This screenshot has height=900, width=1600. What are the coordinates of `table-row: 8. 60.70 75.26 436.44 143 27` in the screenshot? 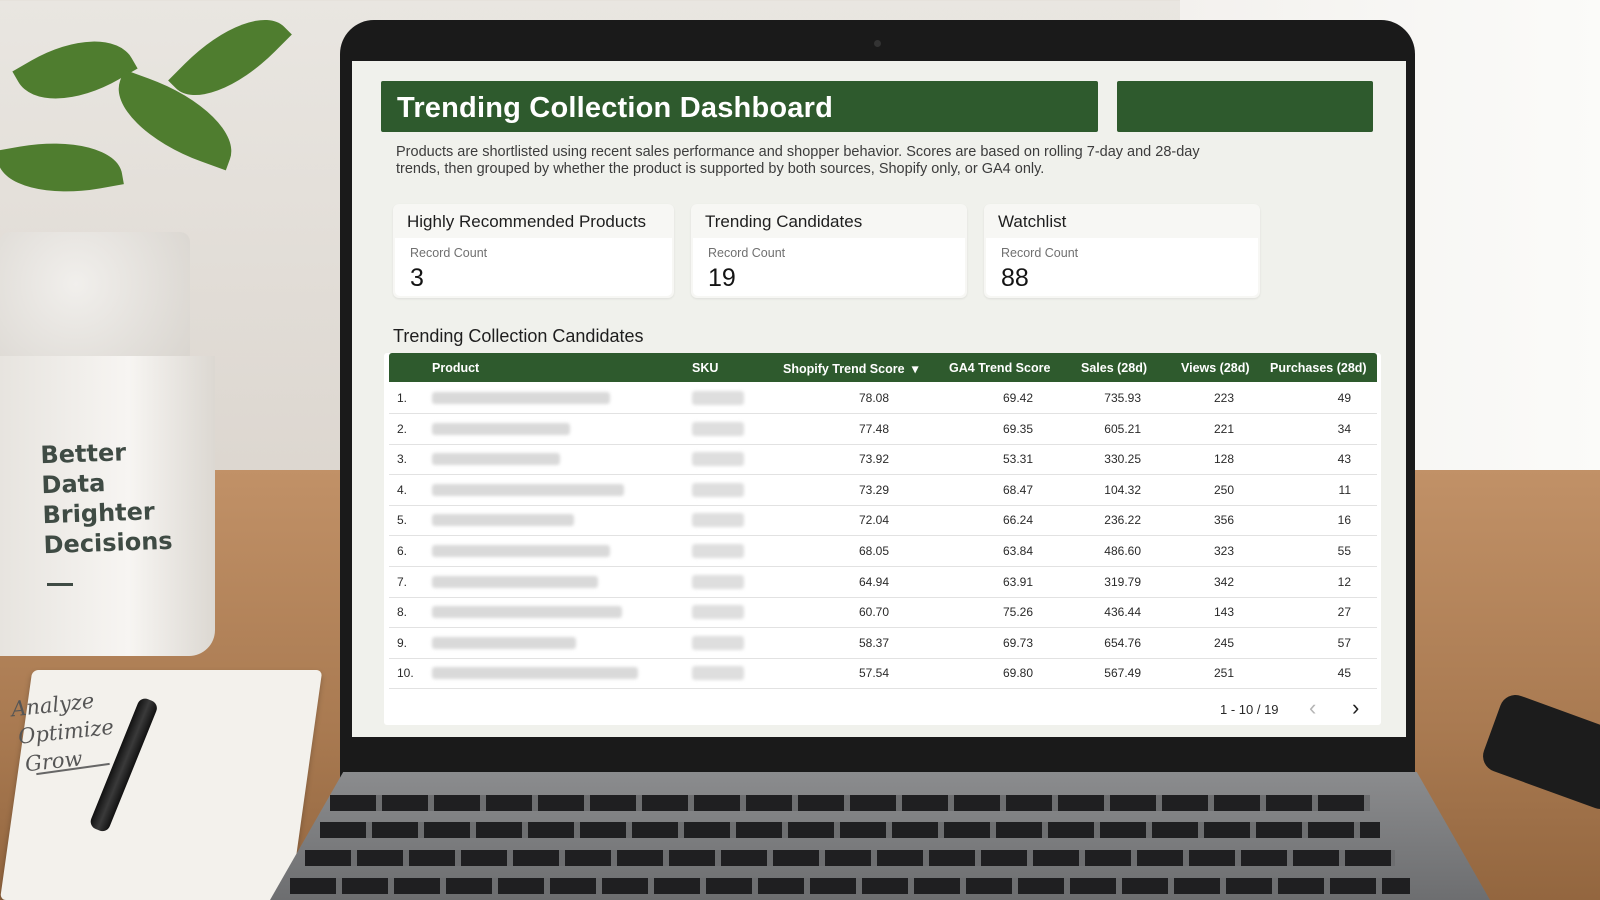 It's located at (883, 613).